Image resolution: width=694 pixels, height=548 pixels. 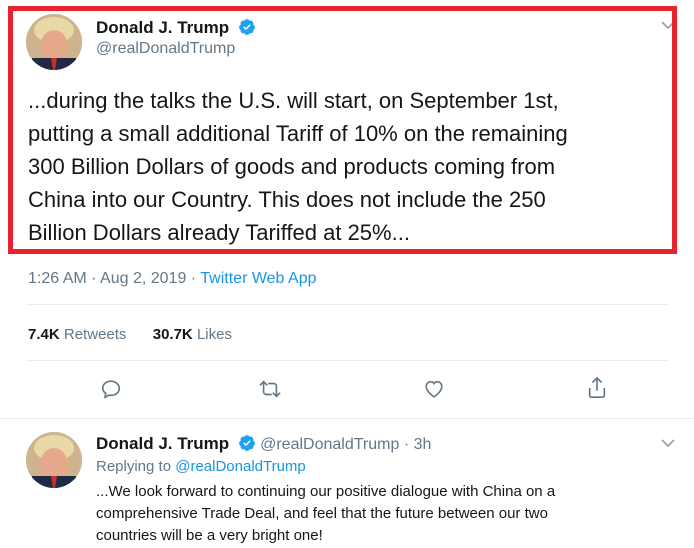 What do you see at coordinates (44, 334) in the screenshot?
I see `retweets-count: 7.4K` at bounding box center [44, 334].